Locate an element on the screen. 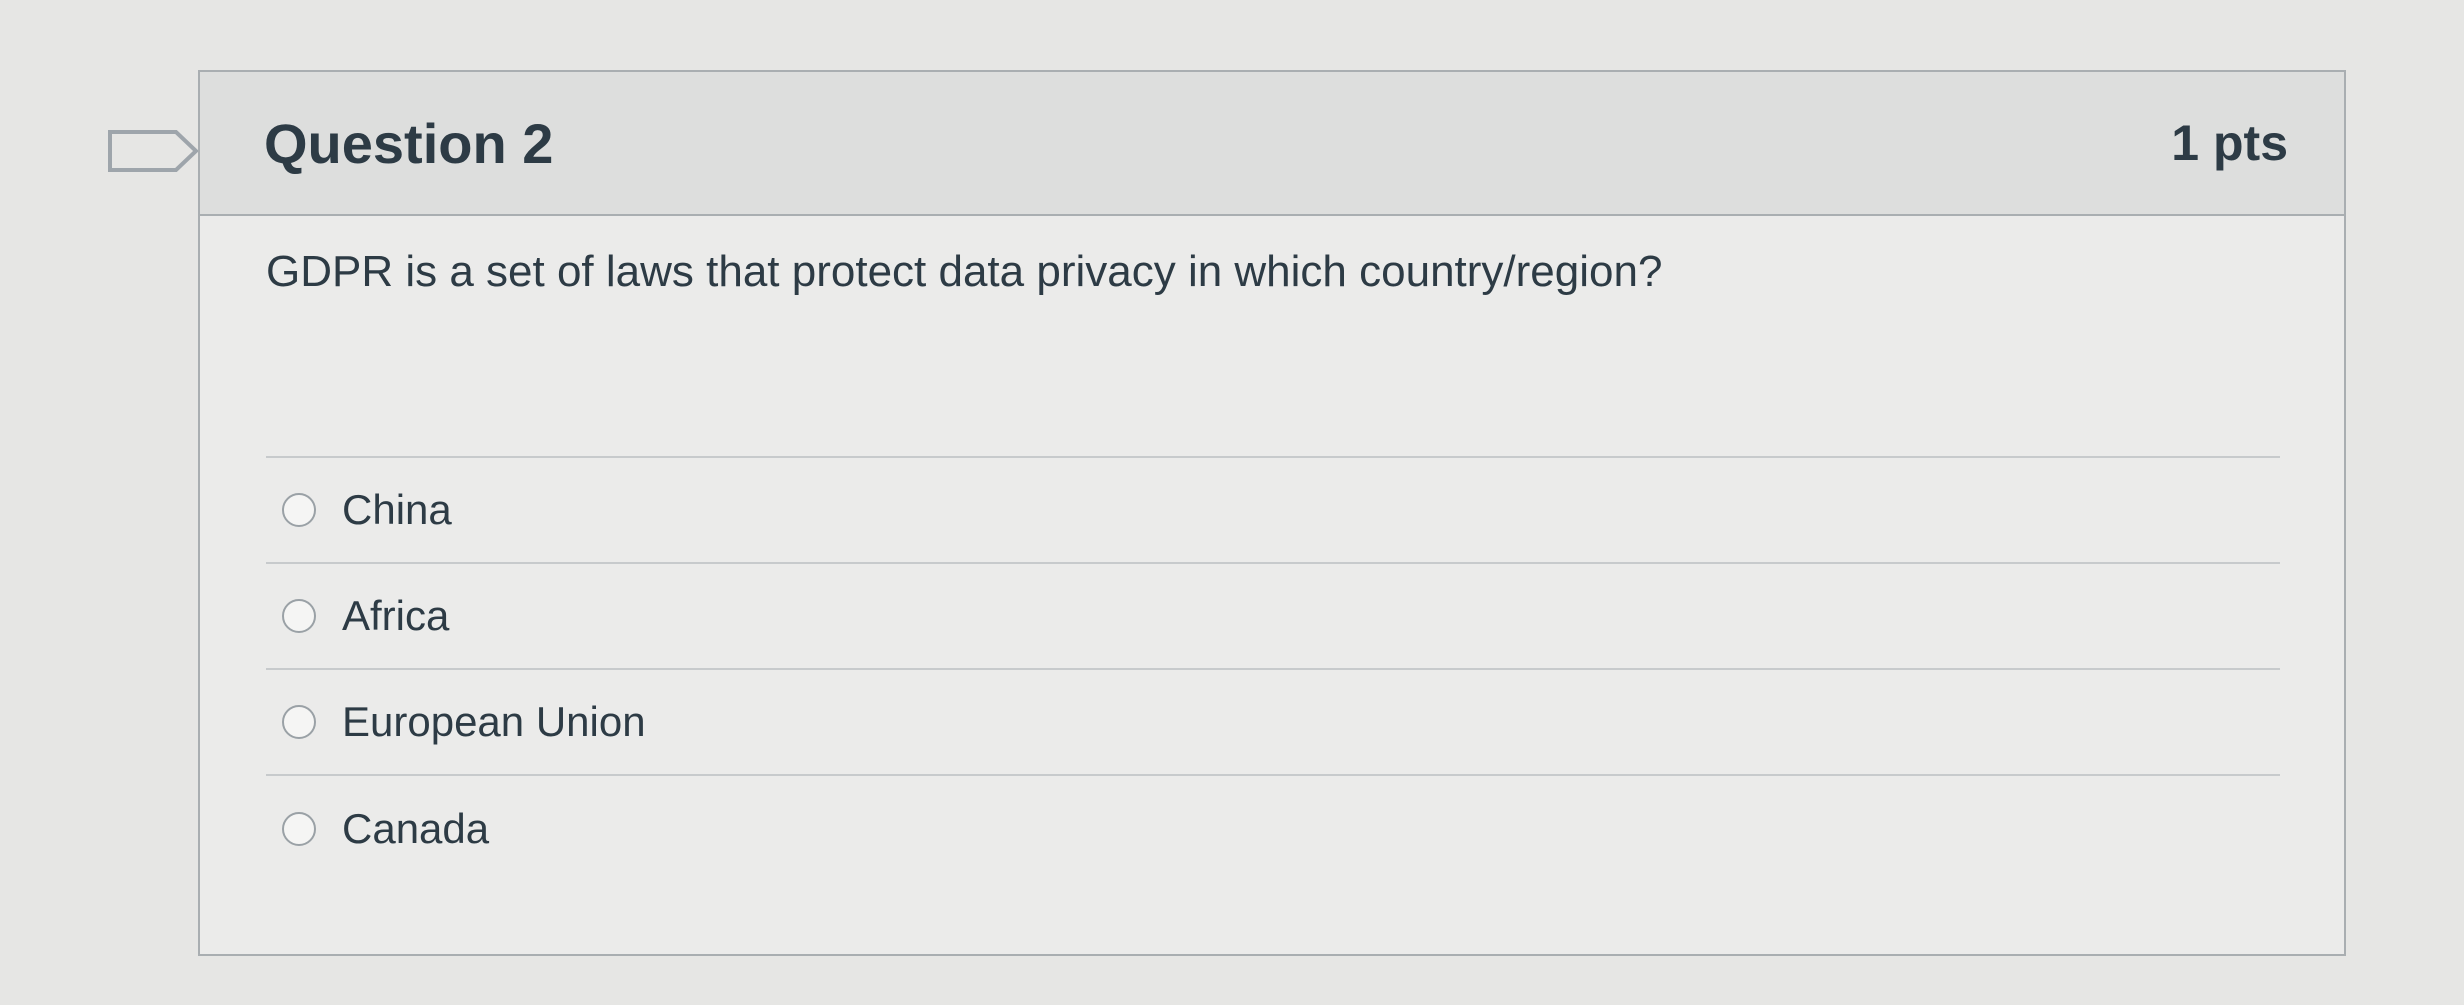 The height and width of the screenshot is (1005, 2464). answer-option: China is located at coordinates (1273, 511).